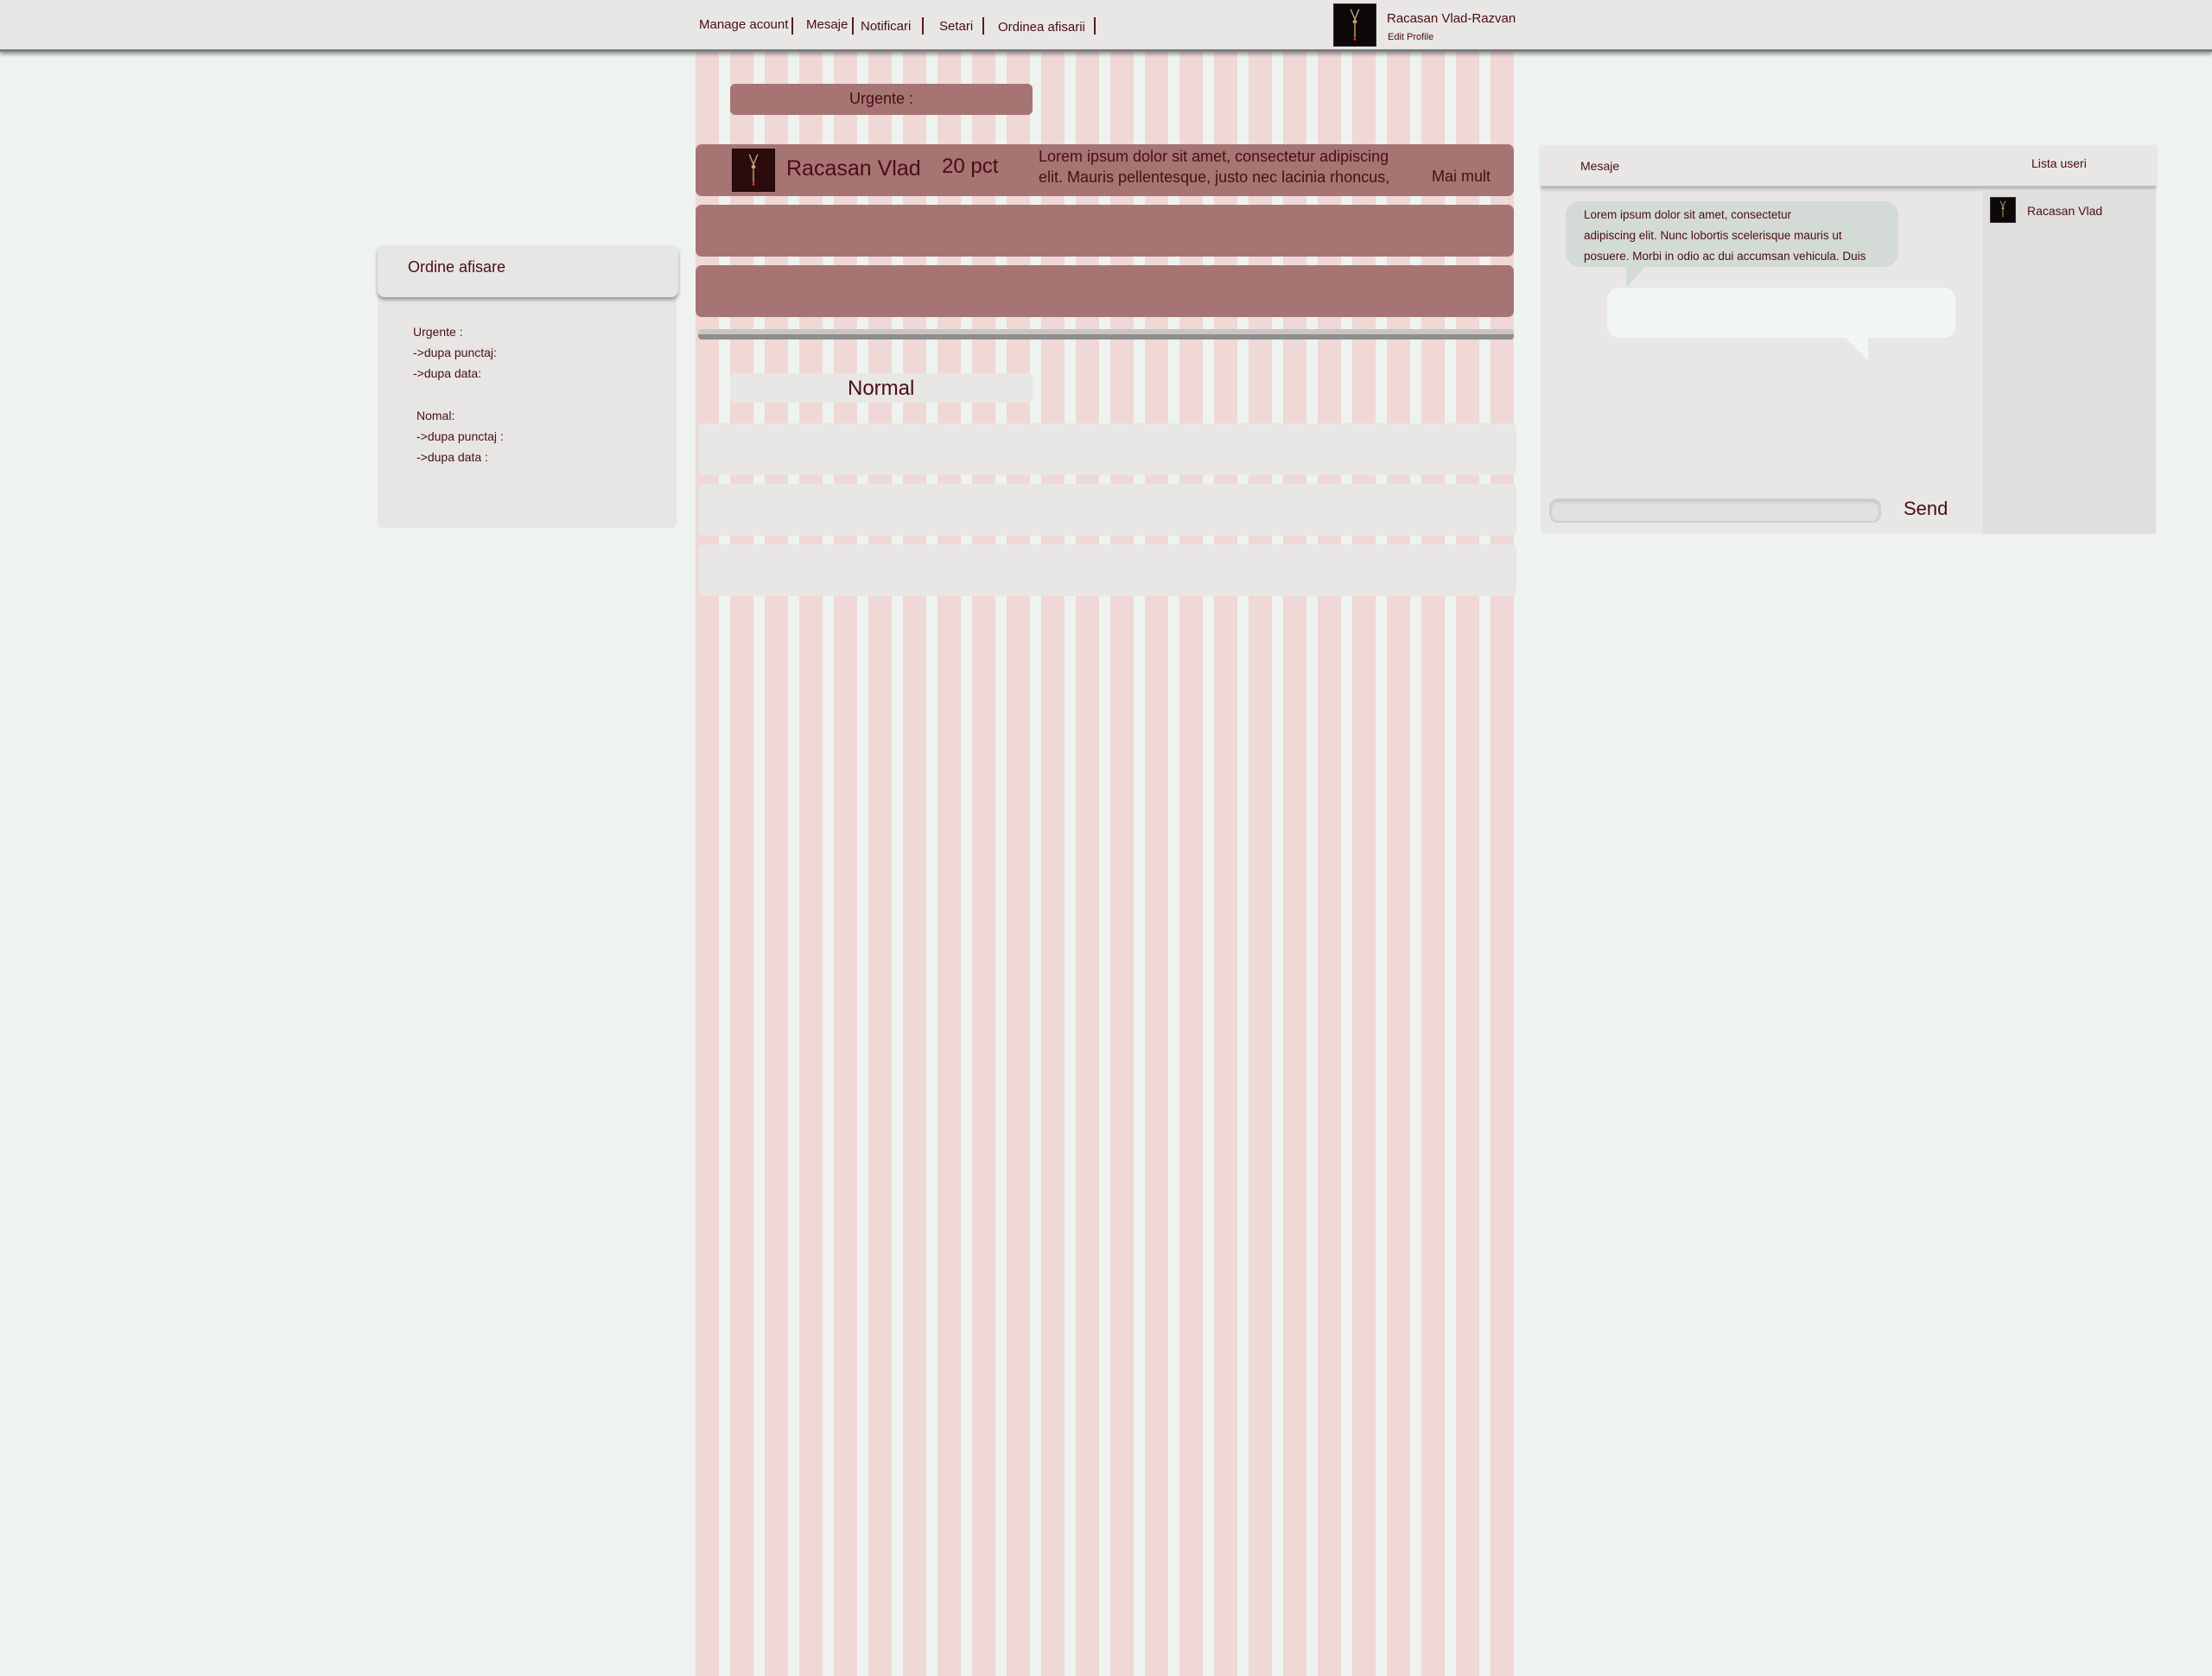 The image size is (2212, 1676). I want to click on user-name: Racasan Vlad, so click(2065, 211).